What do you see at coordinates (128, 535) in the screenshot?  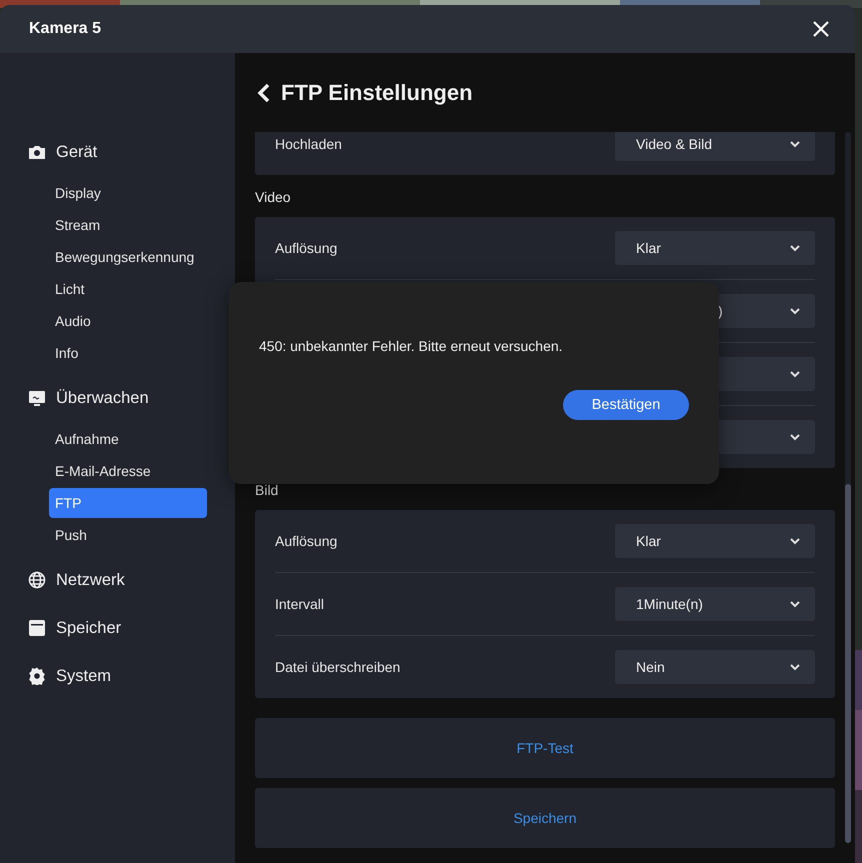 I see `sidebar-item: Push` at bounding box center [128, 535].